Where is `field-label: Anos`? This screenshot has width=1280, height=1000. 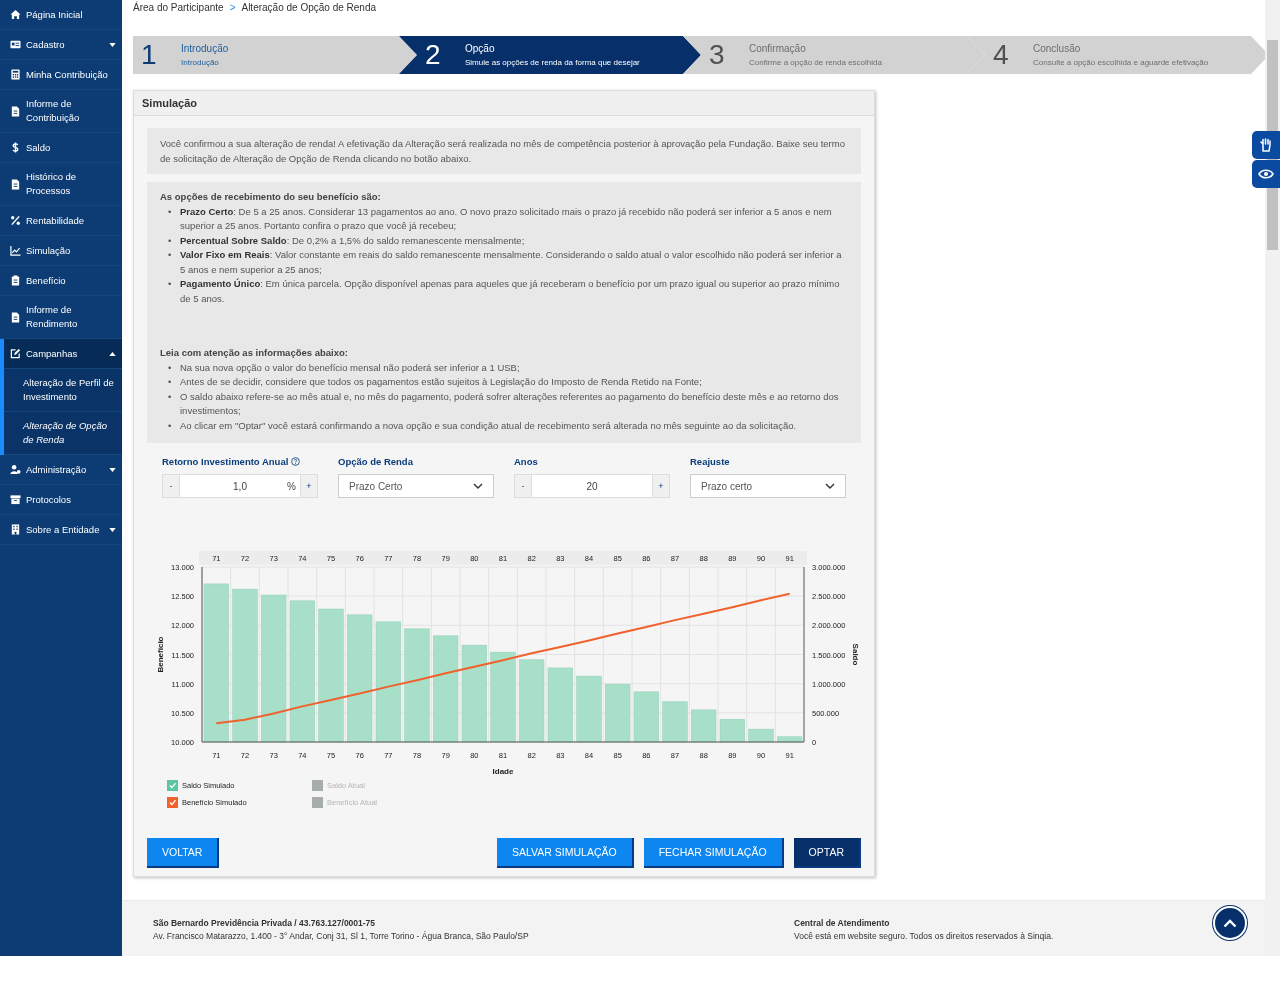
field-label: Anos is located at coordinates (526, 461).